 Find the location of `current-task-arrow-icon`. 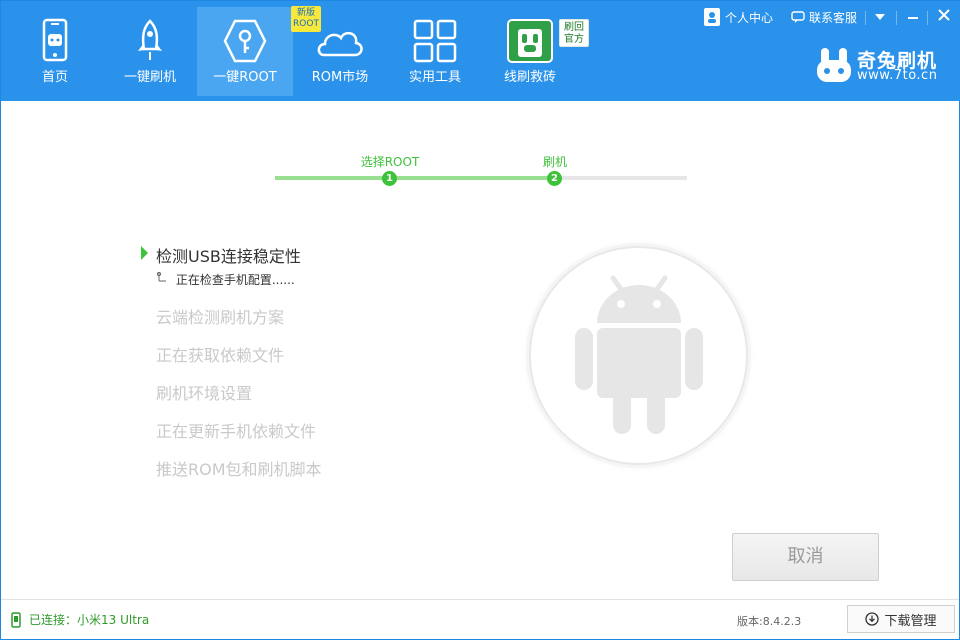

current-task-arrow-icon is located at coordinates (144, 253).